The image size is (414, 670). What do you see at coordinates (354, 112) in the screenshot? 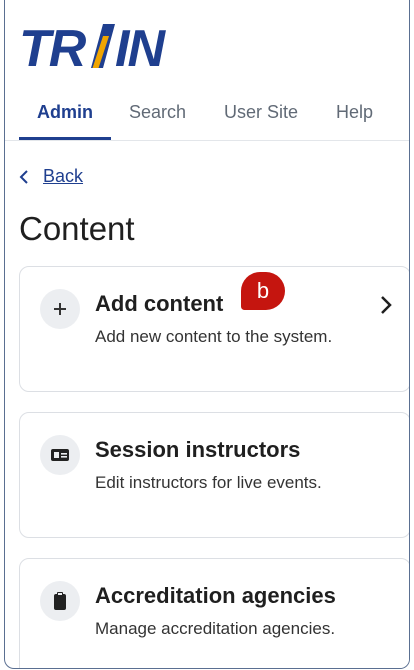
I see `tab-help: Help` at bounding box center [354, 112].